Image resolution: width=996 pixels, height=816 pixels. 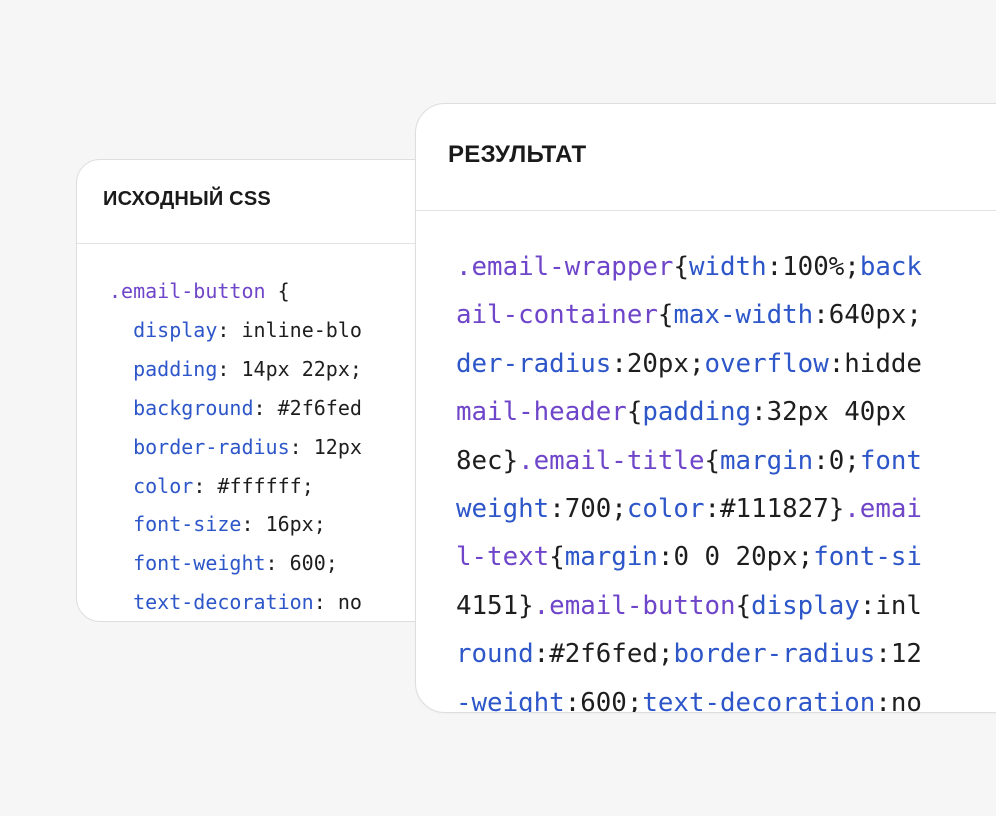 I want to click on code-token-prop: back, so click(x=890, y=267).